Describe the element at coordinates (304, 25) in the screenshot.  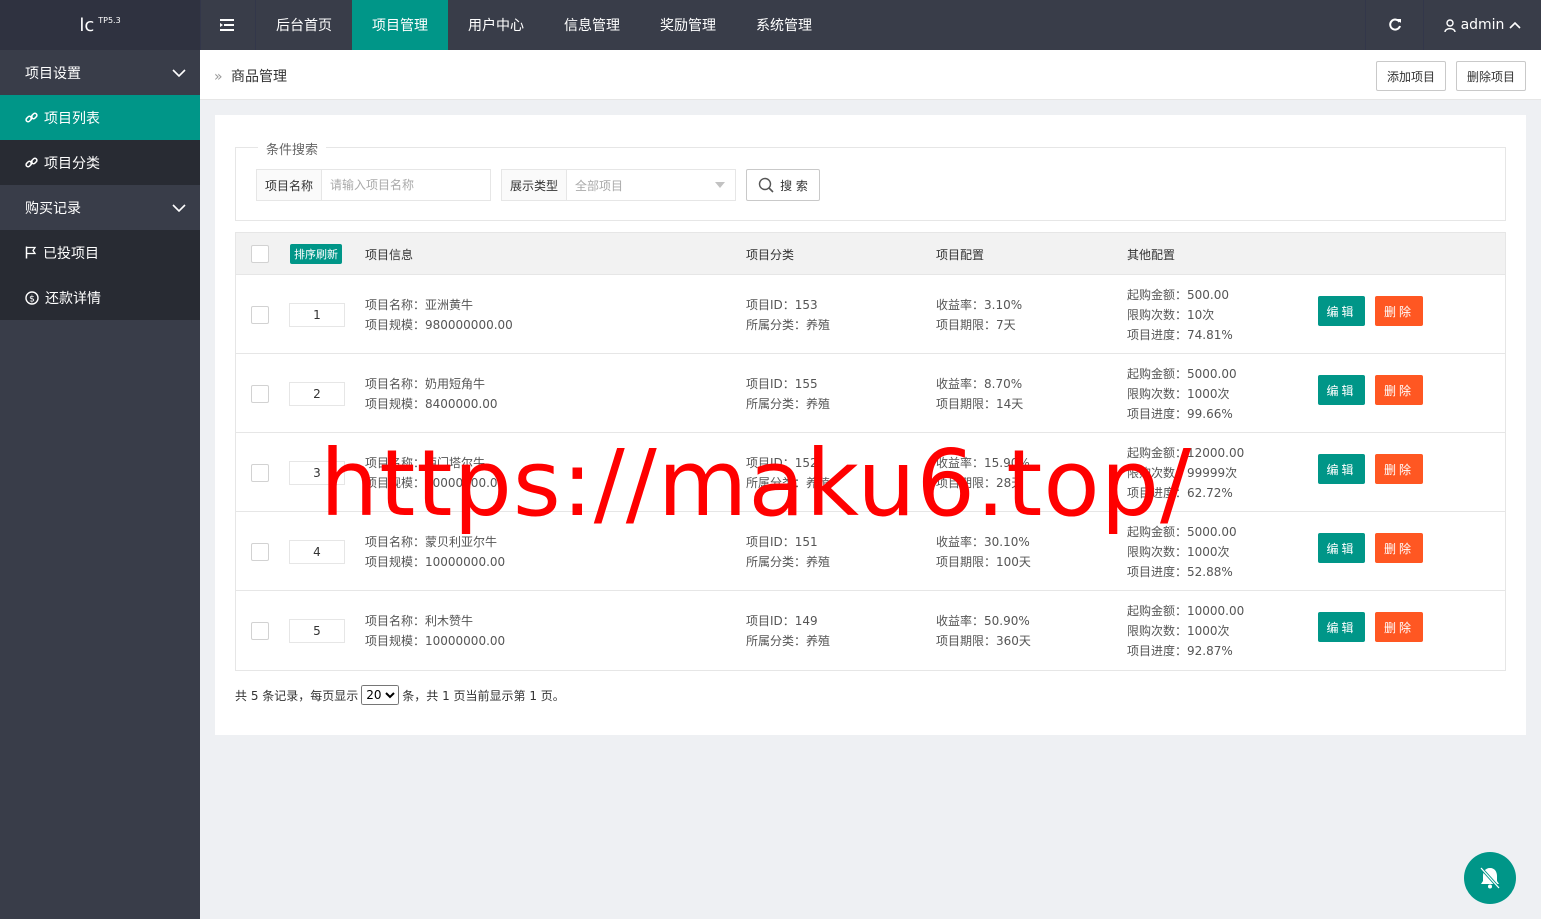
I see `nav-home: 后台首页` at that location.